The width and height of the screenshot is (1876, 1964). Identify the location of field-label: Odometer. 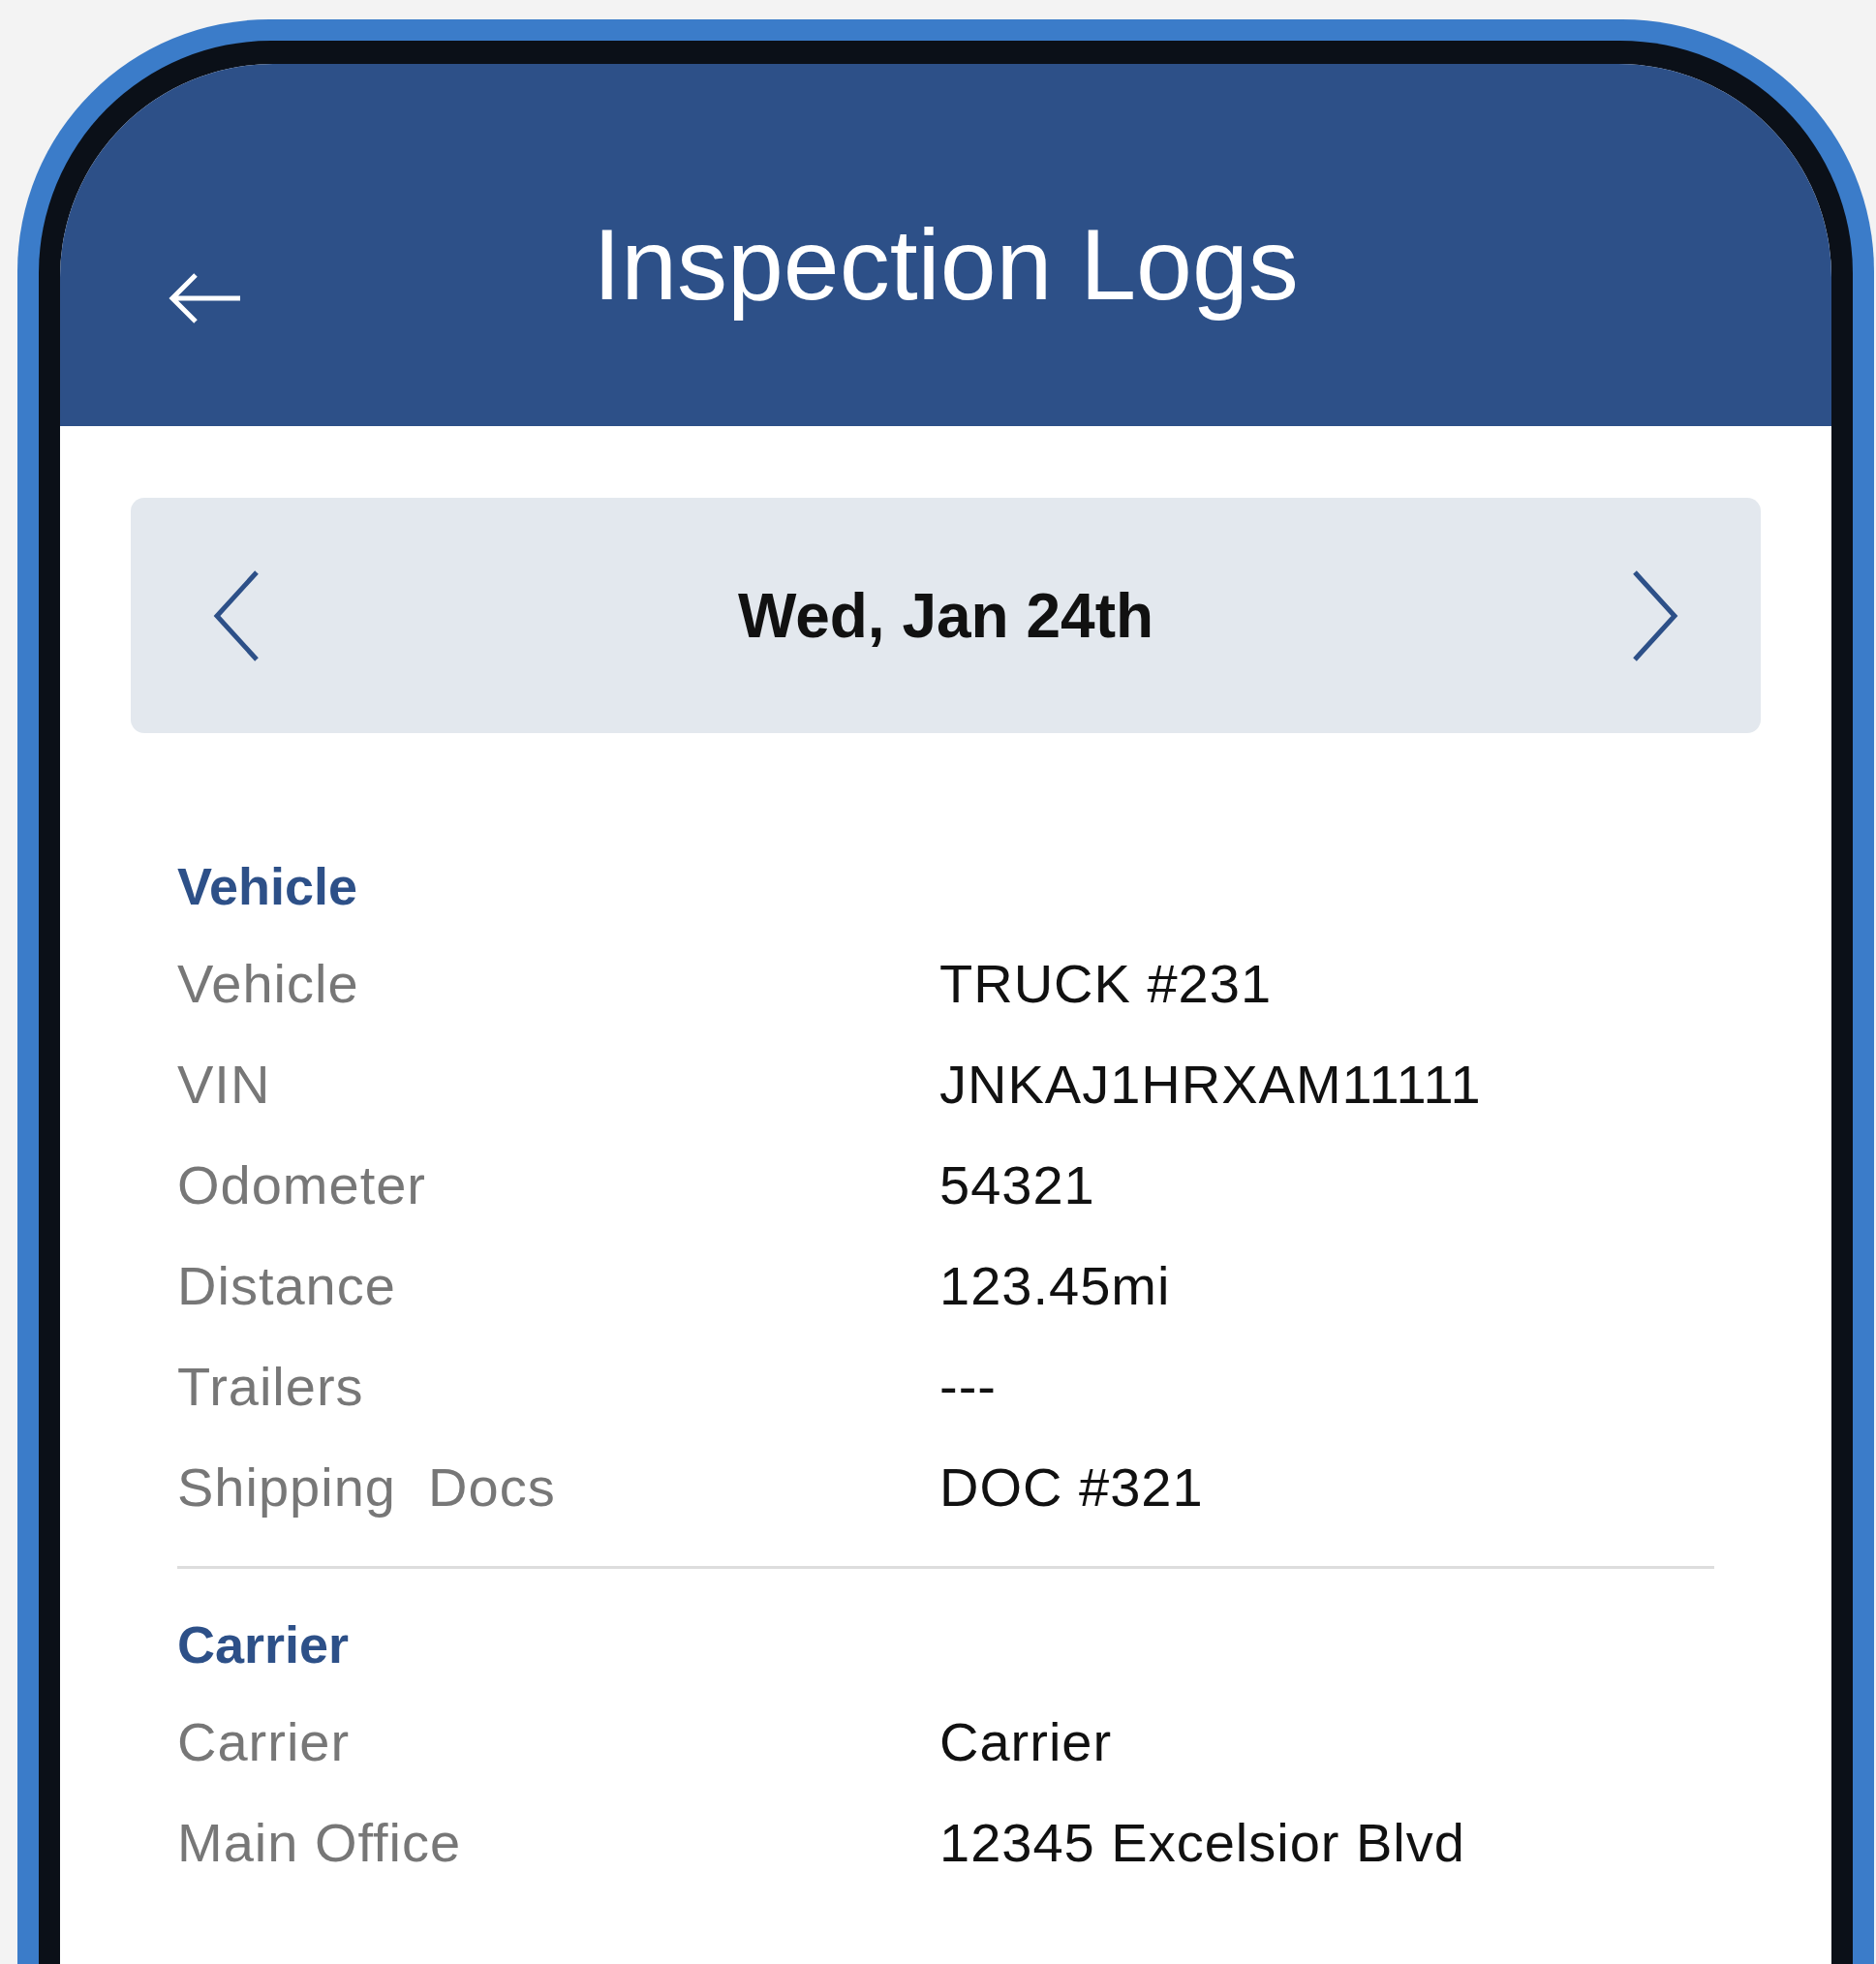
(302, 1184).